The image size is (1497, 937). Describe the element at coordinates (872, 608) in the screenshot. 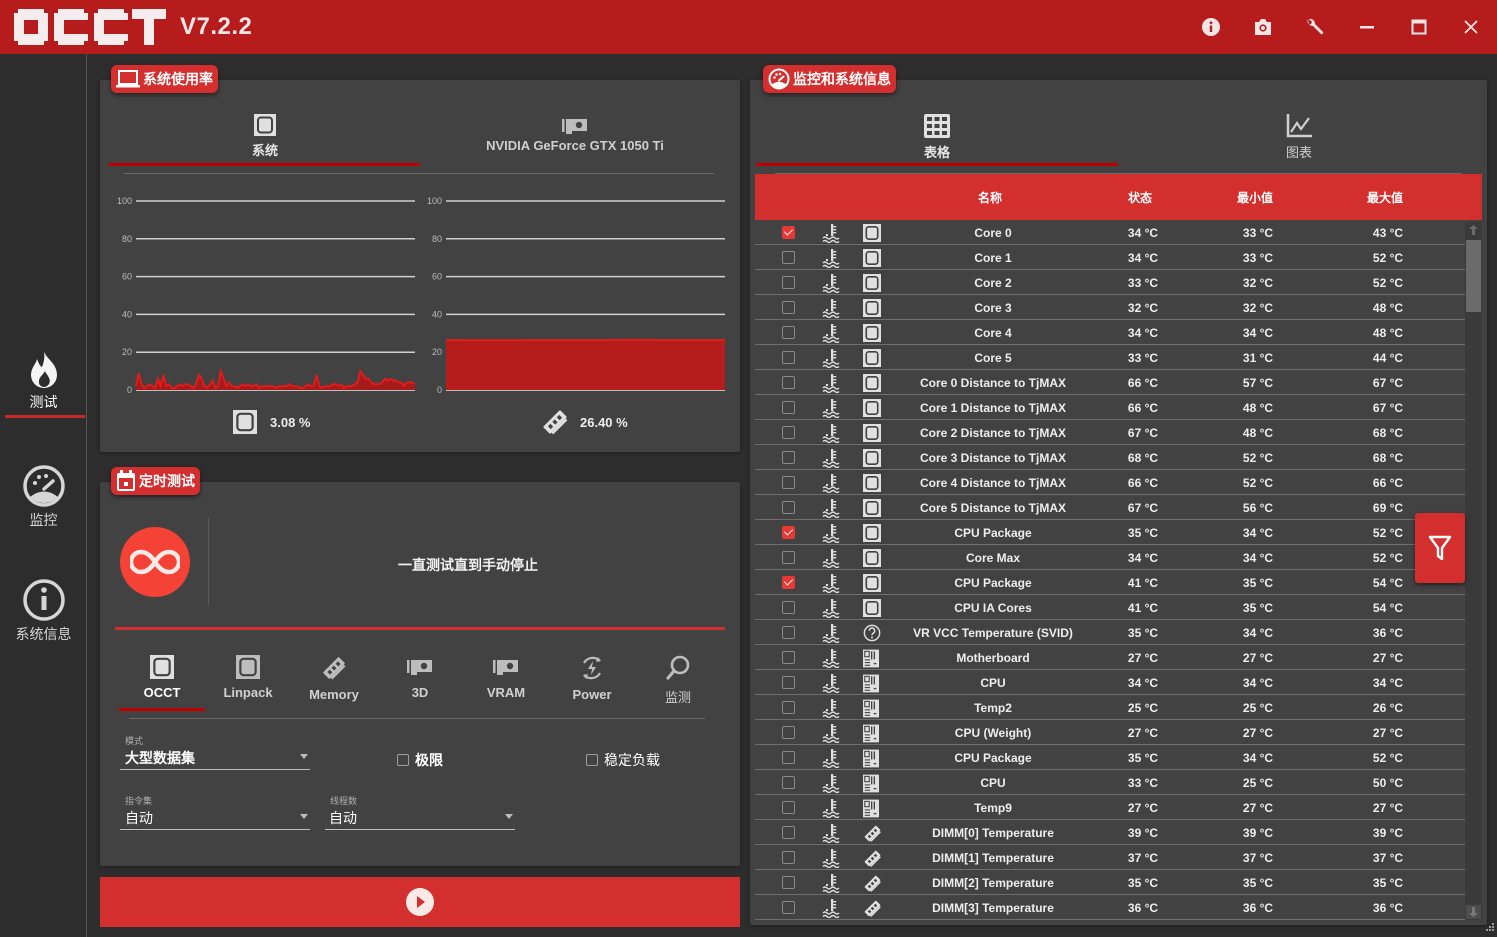

I see `cpu-icon` at that location.